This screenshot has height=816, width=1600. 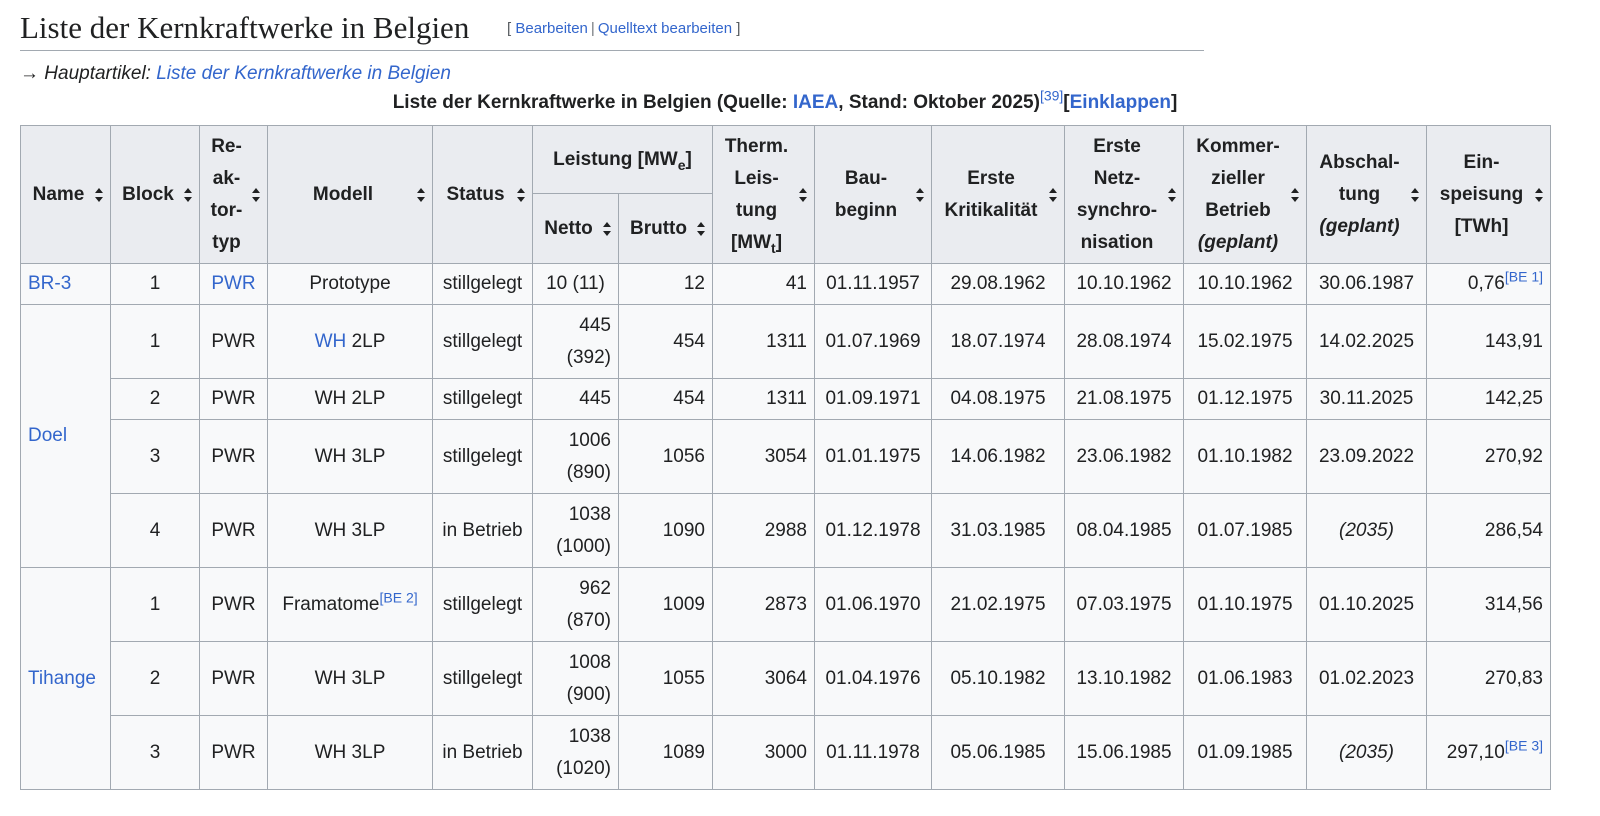 What do you see at coordinates (815, 102) in the screenshot?
I see `iaea-link: IAEA` at bounding box center [815, 102].